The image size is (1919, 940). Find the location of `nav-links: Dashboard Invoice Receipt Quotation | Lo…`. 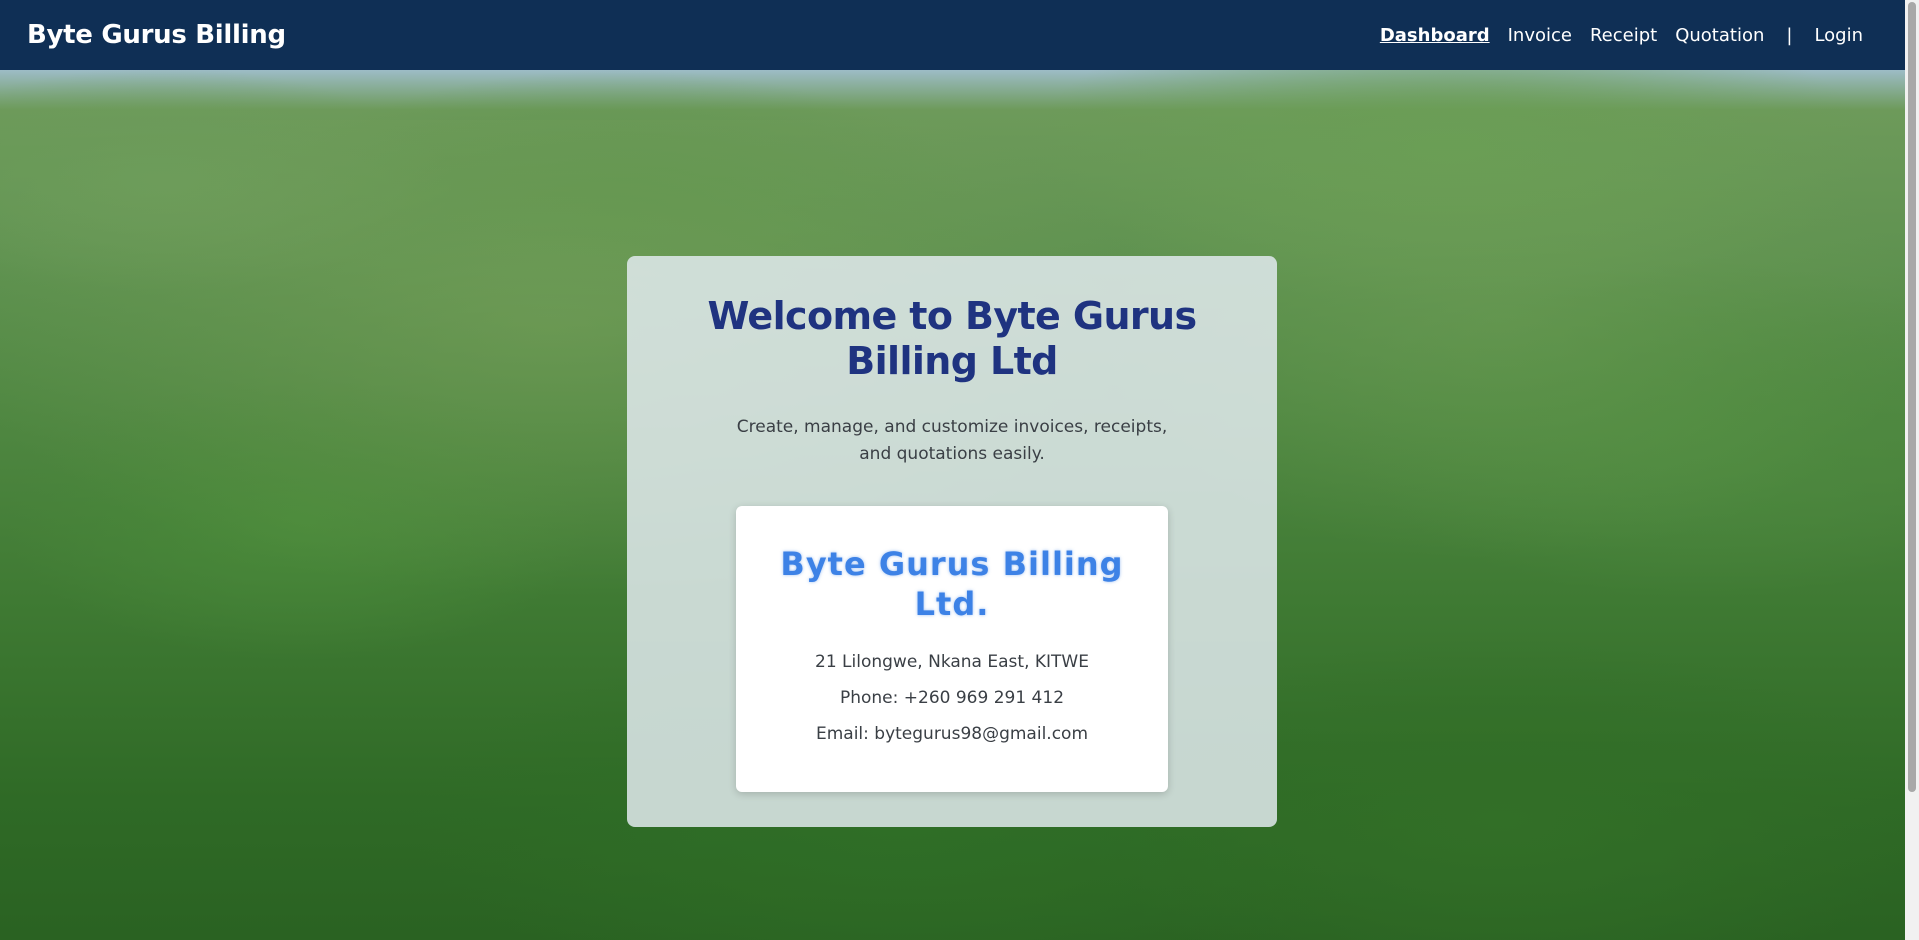

nav-links: Dashboard Invoice Receipt Quotation | Lo… is located at coordinates (1629, 35).